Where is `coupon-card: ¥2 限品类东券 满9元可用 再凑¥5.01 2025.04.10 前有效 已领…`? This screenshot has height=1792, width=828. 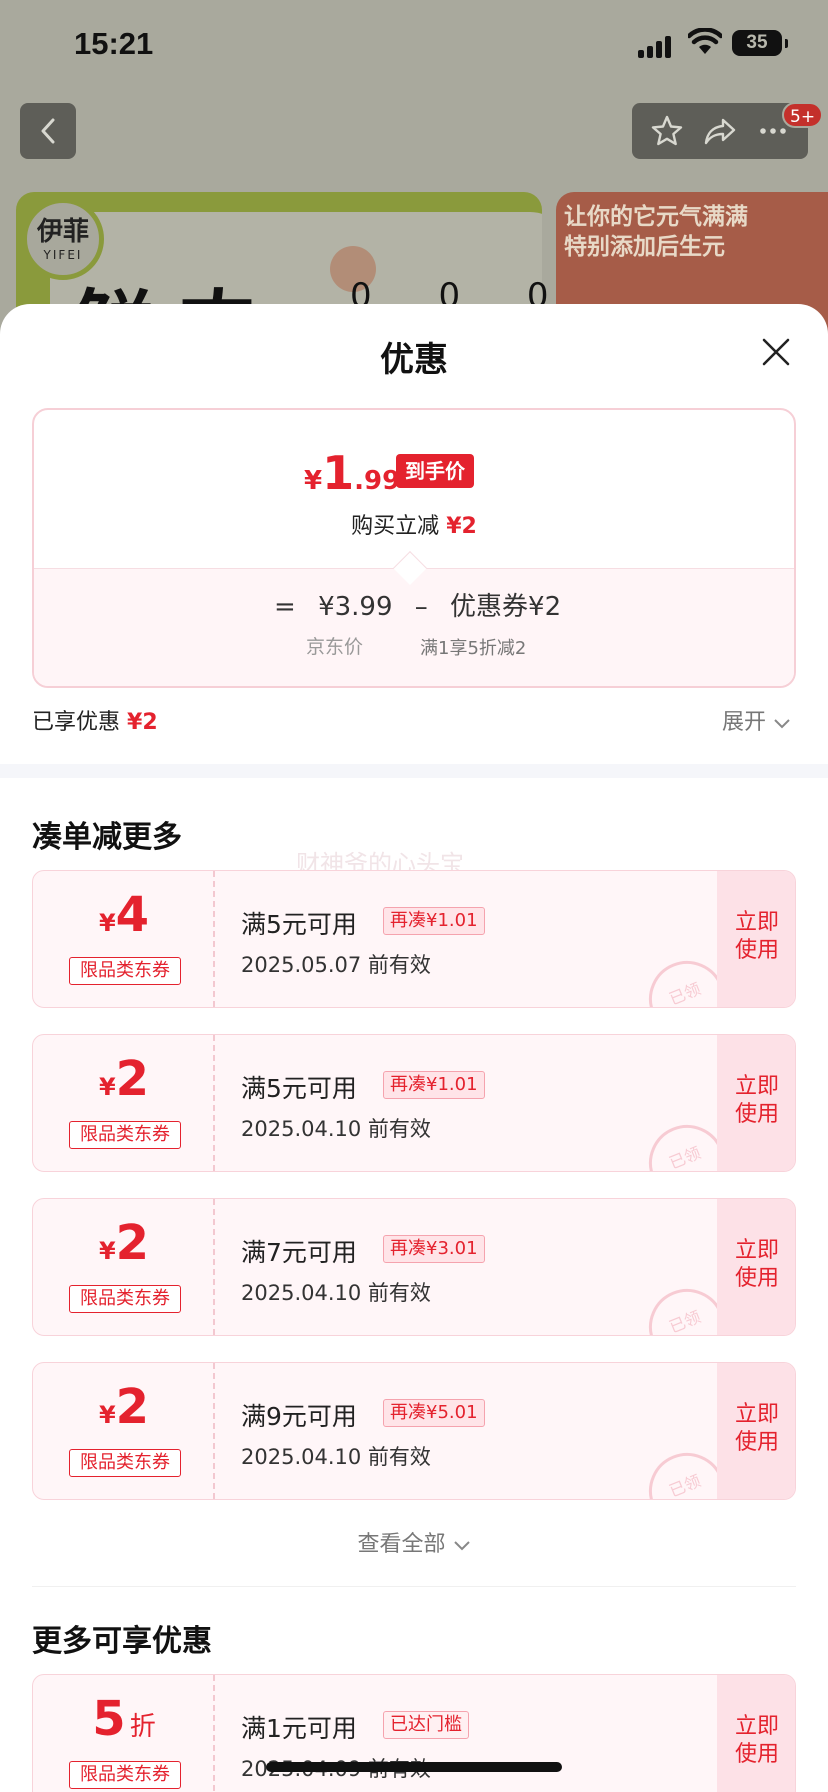 coupon-card: ¥2 限品类东券 满9元可用 再凑¥5.01 2025.04.10 前有效 已领… is located at coordinates (414, 1431).